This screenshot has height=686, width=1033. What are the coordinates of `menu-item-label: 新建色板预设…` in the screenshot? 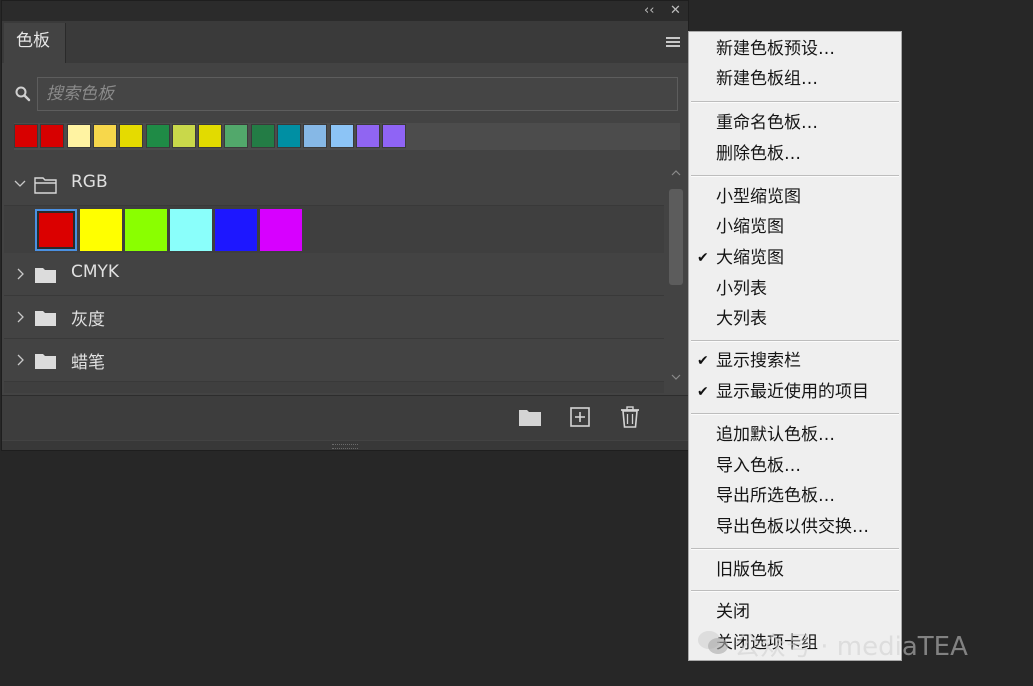 It's located at (775, 49).